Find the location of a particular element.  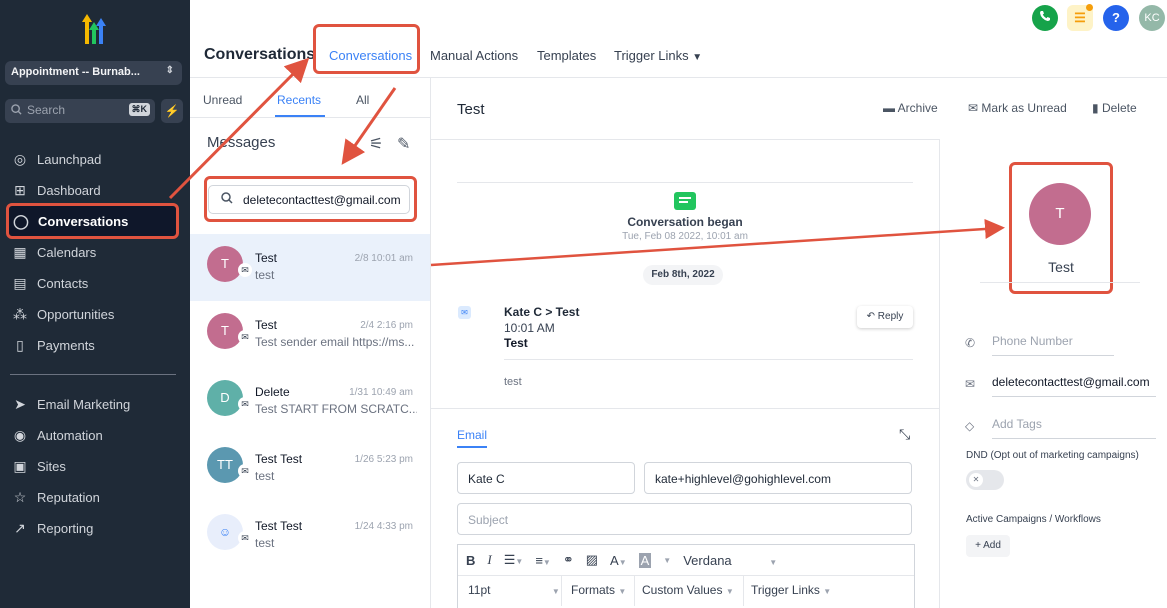

reply-label: Reply is located at coordinates (890, 316).